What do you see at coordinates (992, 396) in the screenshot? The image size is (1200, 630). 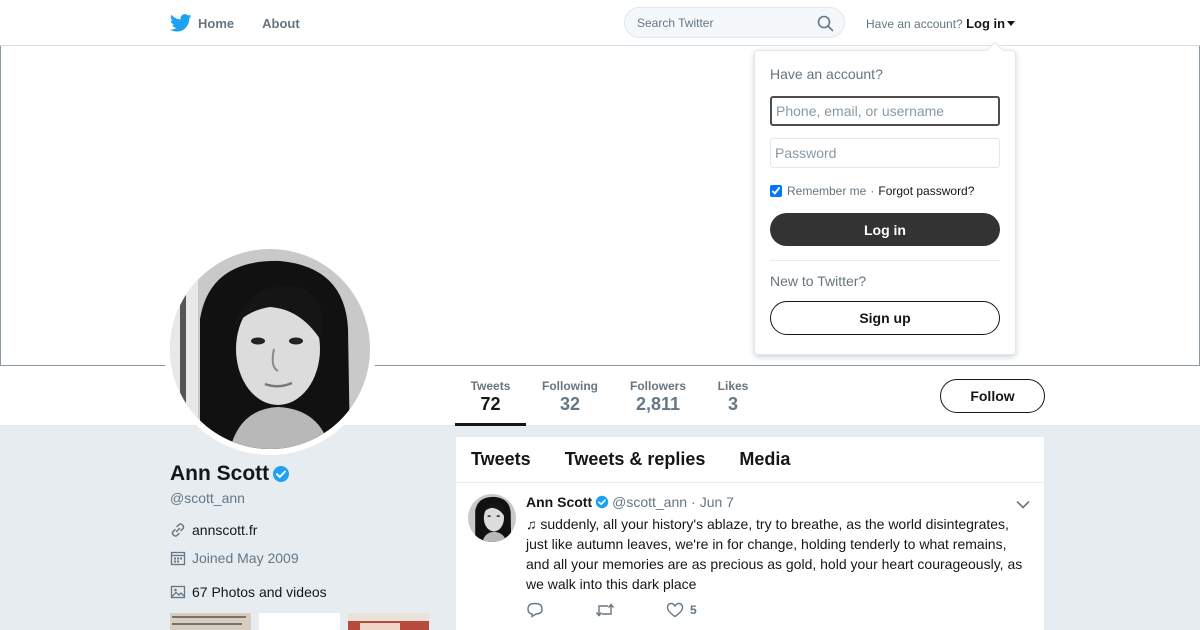 I see `follow-button: Follow` at bounding box center [992, 396].